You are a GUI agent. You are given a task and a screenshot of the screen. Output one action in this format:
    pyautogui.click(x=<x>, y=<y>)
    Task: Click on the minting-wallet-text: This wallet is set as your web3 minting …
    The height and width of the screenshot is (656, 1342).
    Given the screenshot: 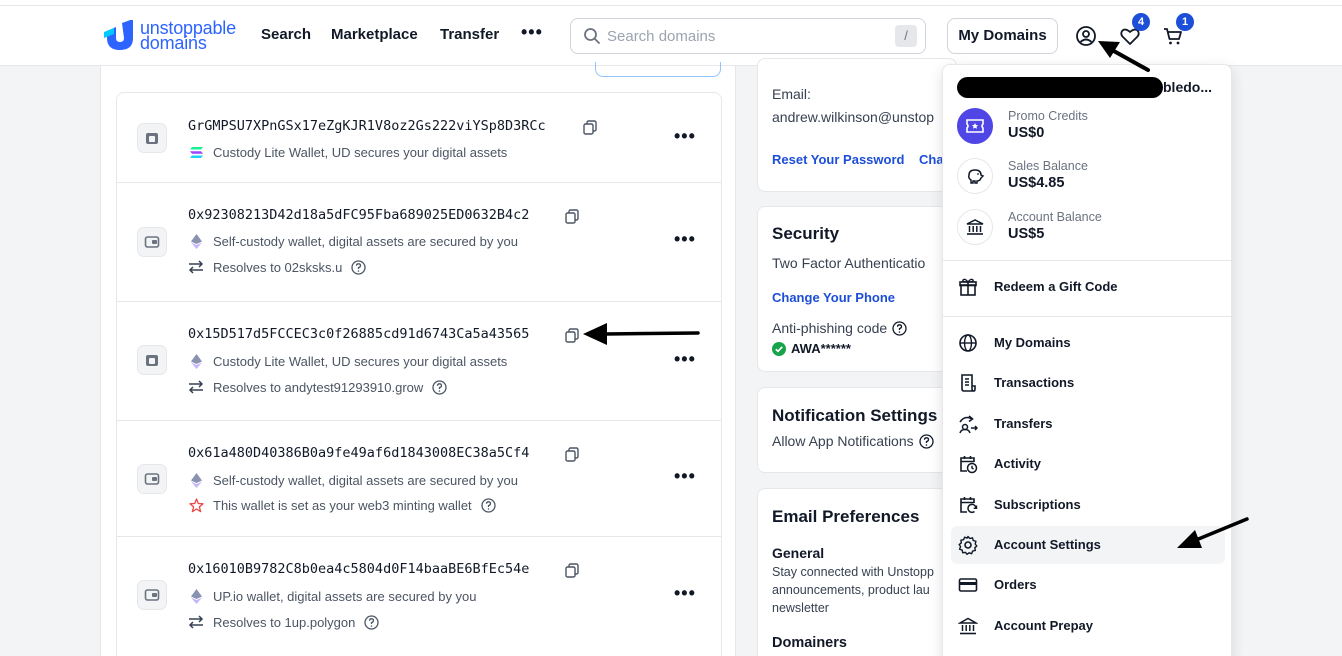 What is the action you would take?
    pyautogui.click(x=342, y=505)
    